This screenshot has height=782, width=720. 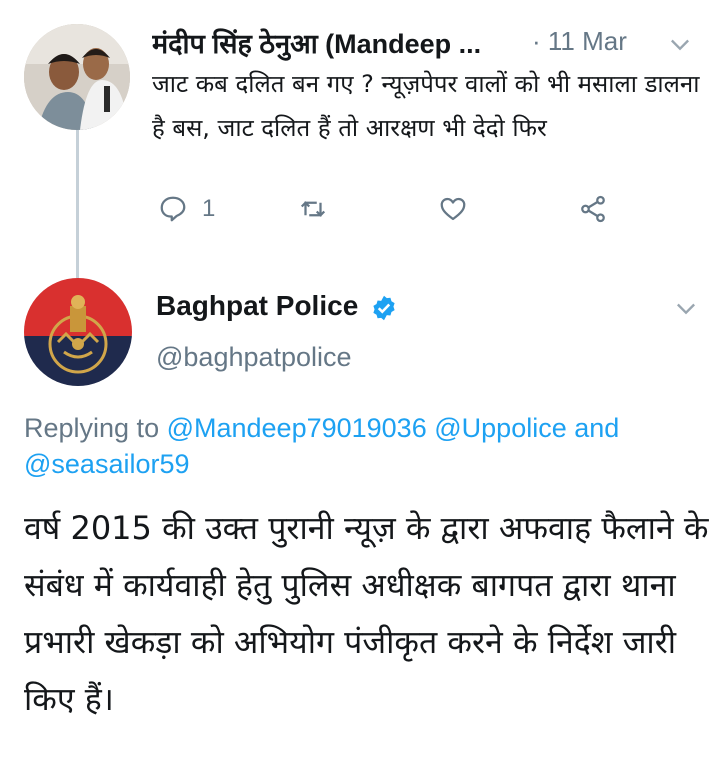 I want to click on avatar-baghpat-police, so click(x=78, y=332).